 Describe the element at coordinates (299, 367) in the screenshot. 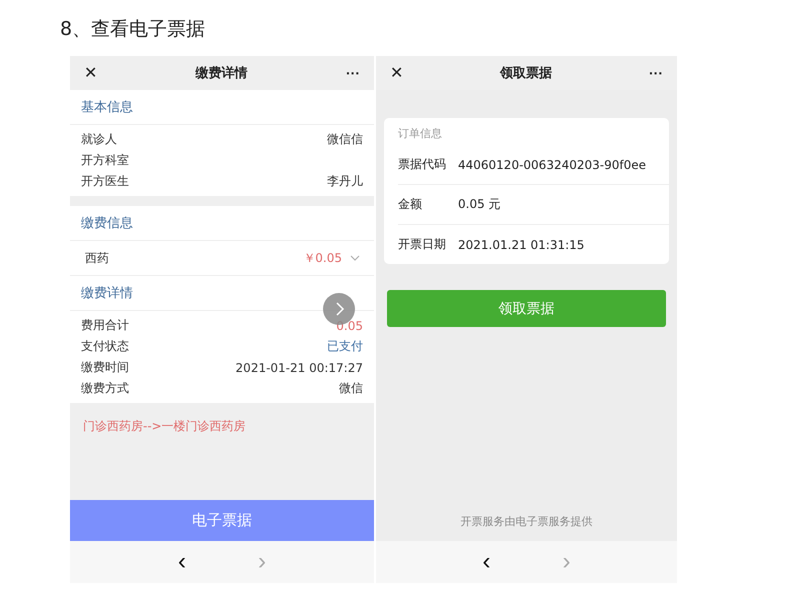

I see `field-value: 2021-01-21 00:17:27` at that location.